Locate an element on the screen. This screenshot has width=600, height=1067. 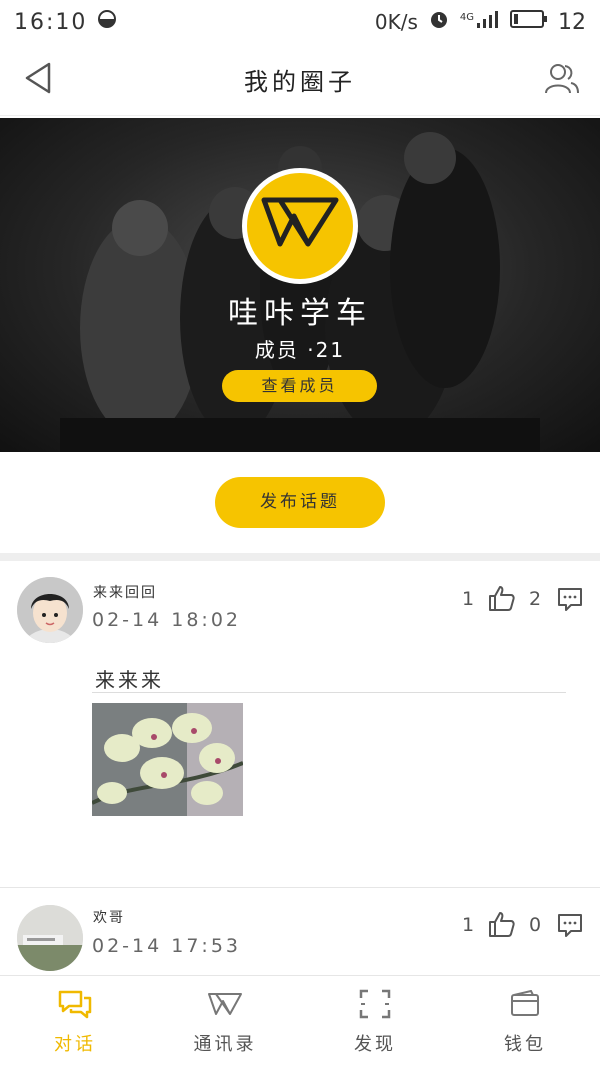
tab-label: 钱包 is located at coordinates (525, 1044).